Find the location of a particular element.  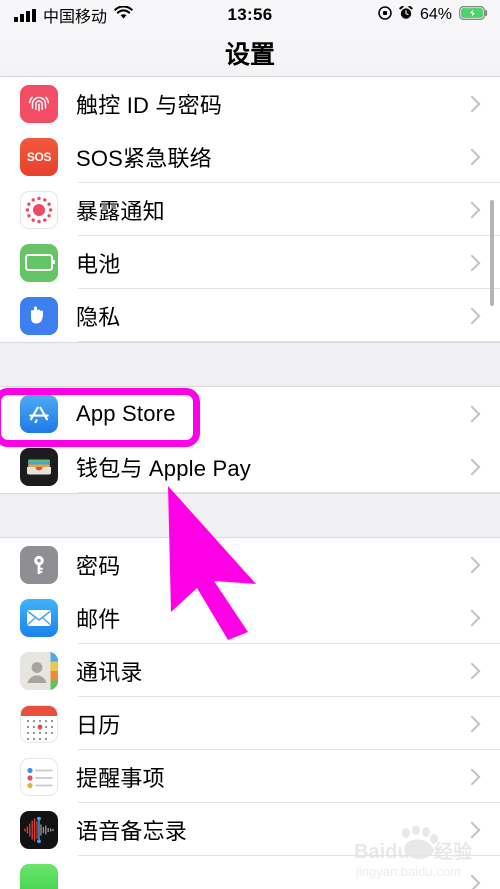

calendar-icon is located at coordinates (39, 723).